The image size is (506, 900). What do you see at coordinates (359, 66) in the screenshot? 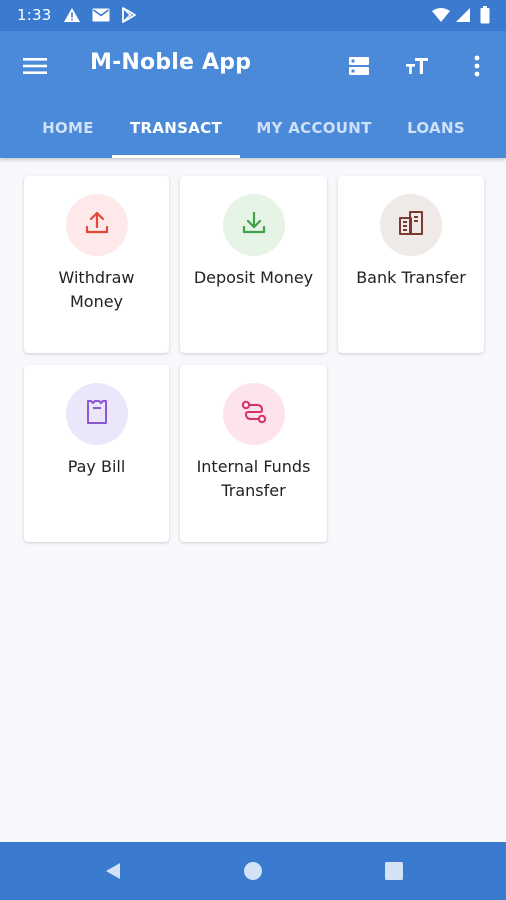
I see `dns-icon` at bounding box center [359, 66].